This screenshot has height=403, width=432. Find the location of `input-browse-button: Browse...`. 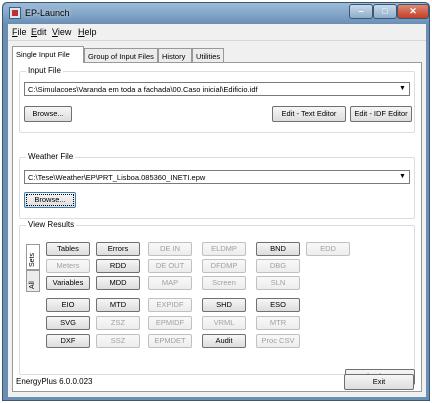

input-browse-button: Browse... is located at coordinates (48, 114).